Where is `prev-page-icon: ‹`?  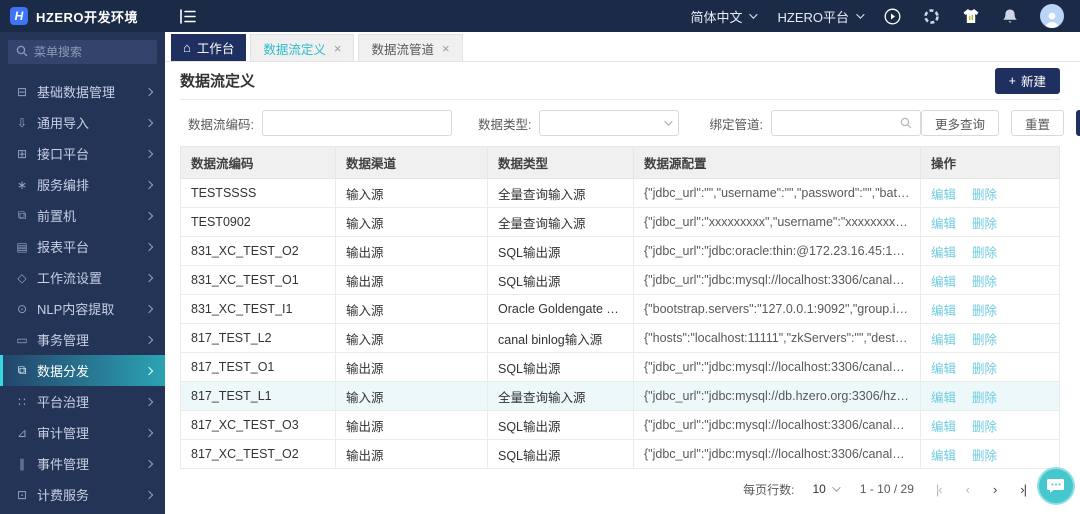
prev-page-icon: ‹ is located at coordinates (968, 489).